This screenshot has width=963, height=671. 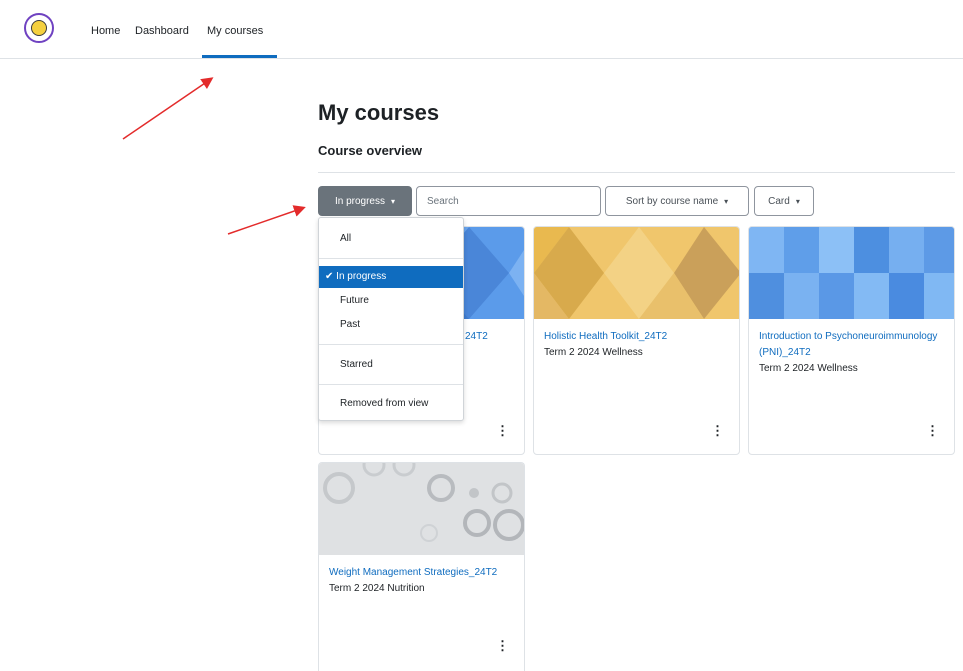 What do you see at coordinates (636, 172) in the screenshot?
I see `section-divider` at bounding box center [636, 172].